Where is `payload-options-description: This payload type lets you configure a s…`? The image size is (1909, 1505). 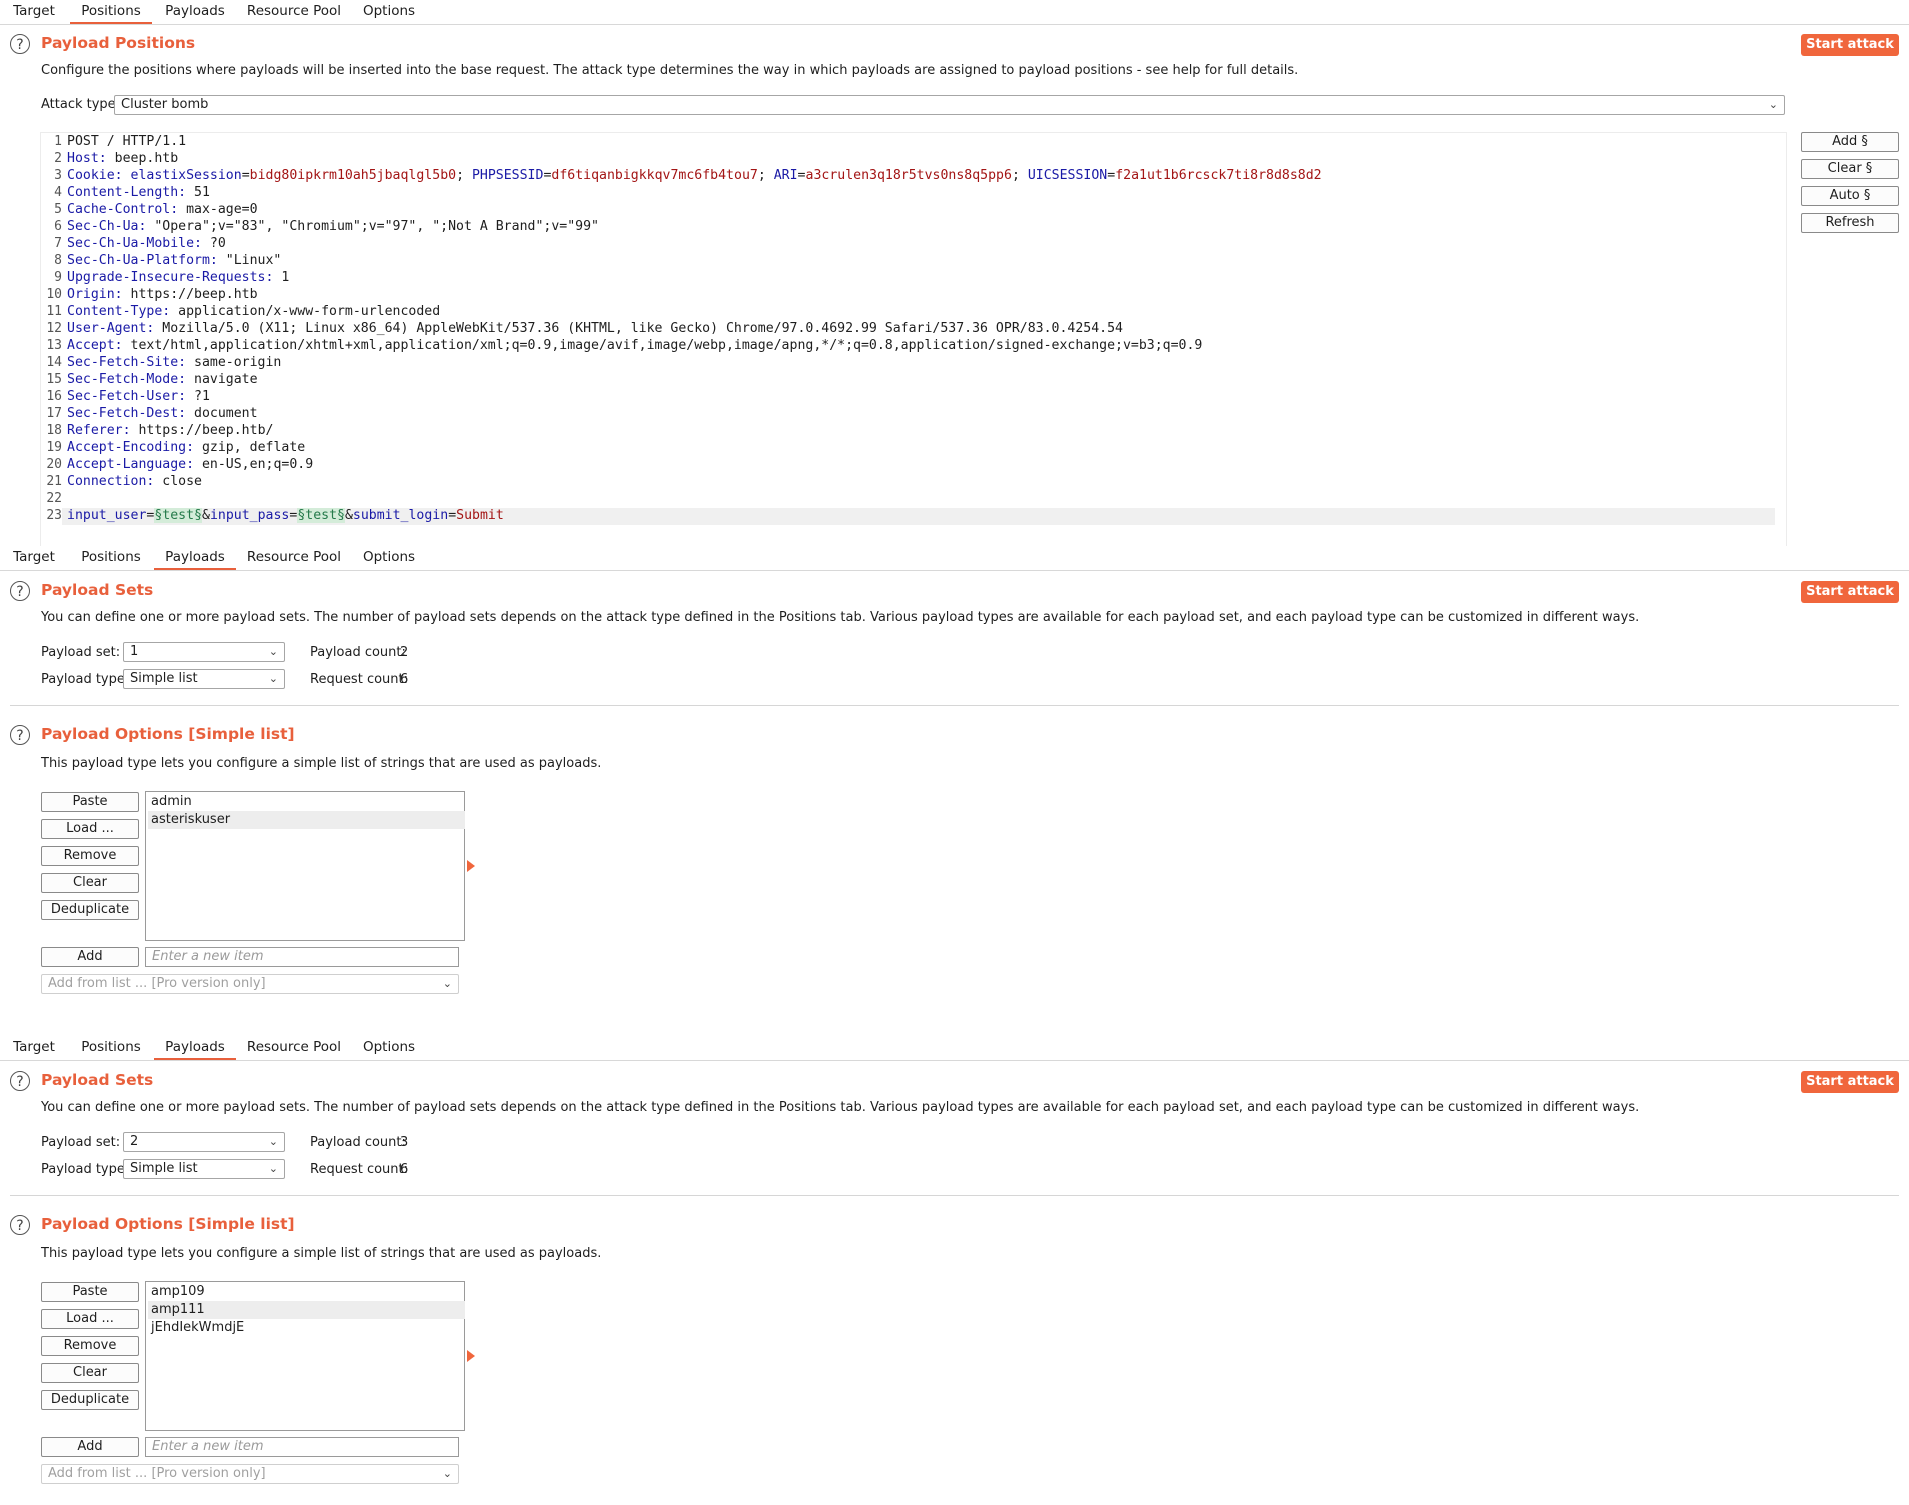
payload-options-description: This payload type lets you configure a s… is located at coordinates (321, 1253).